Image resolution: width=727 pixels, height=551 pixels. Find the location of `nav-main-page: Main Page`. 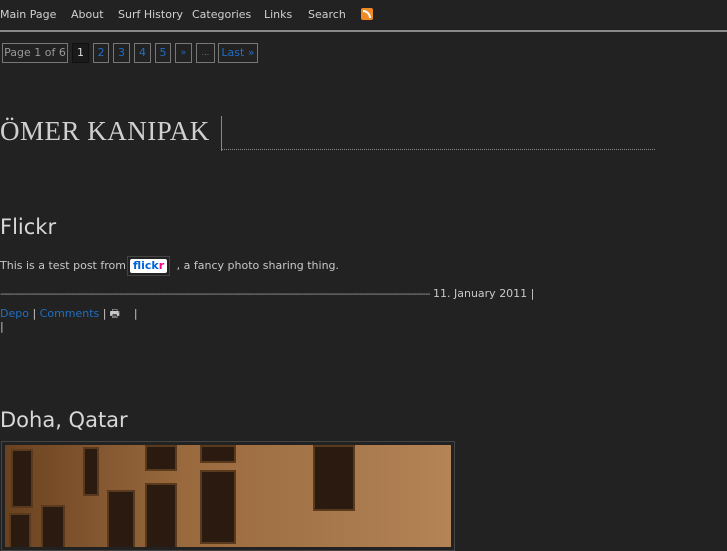

nav-main-page: Main Page is located at coordinates (28, 14).